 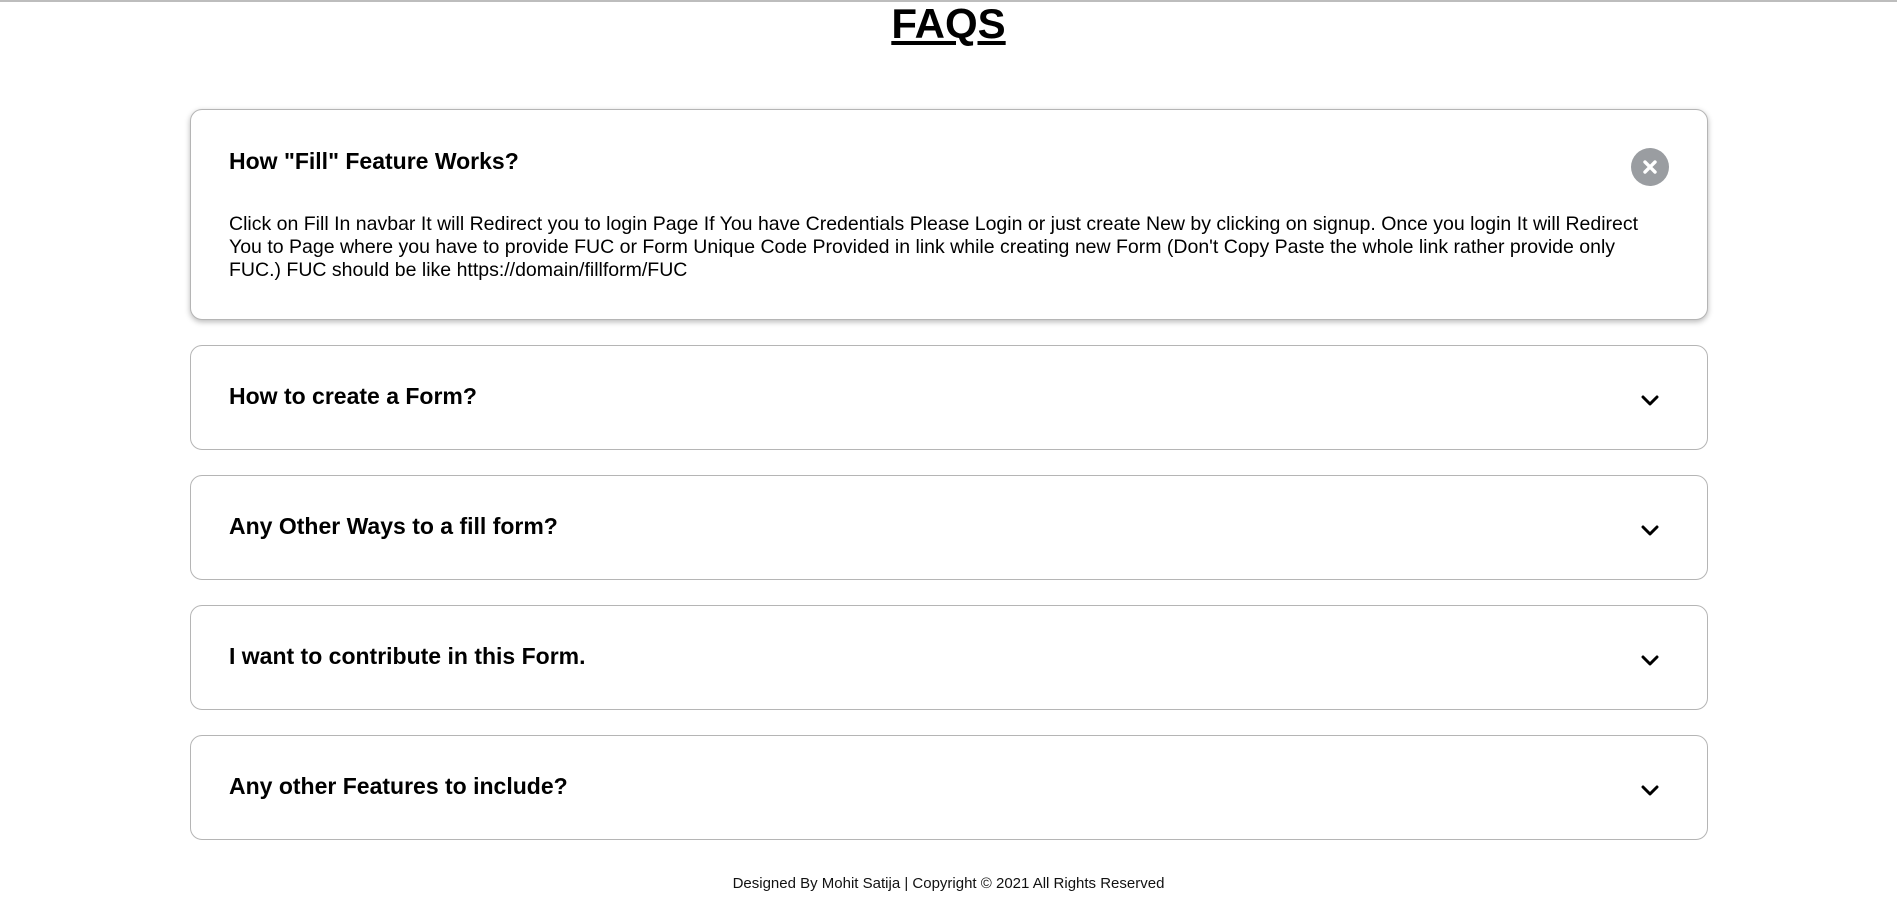 I want to click on faq-question: How "Fill" Feature Works?, so click(x=374, y=161).